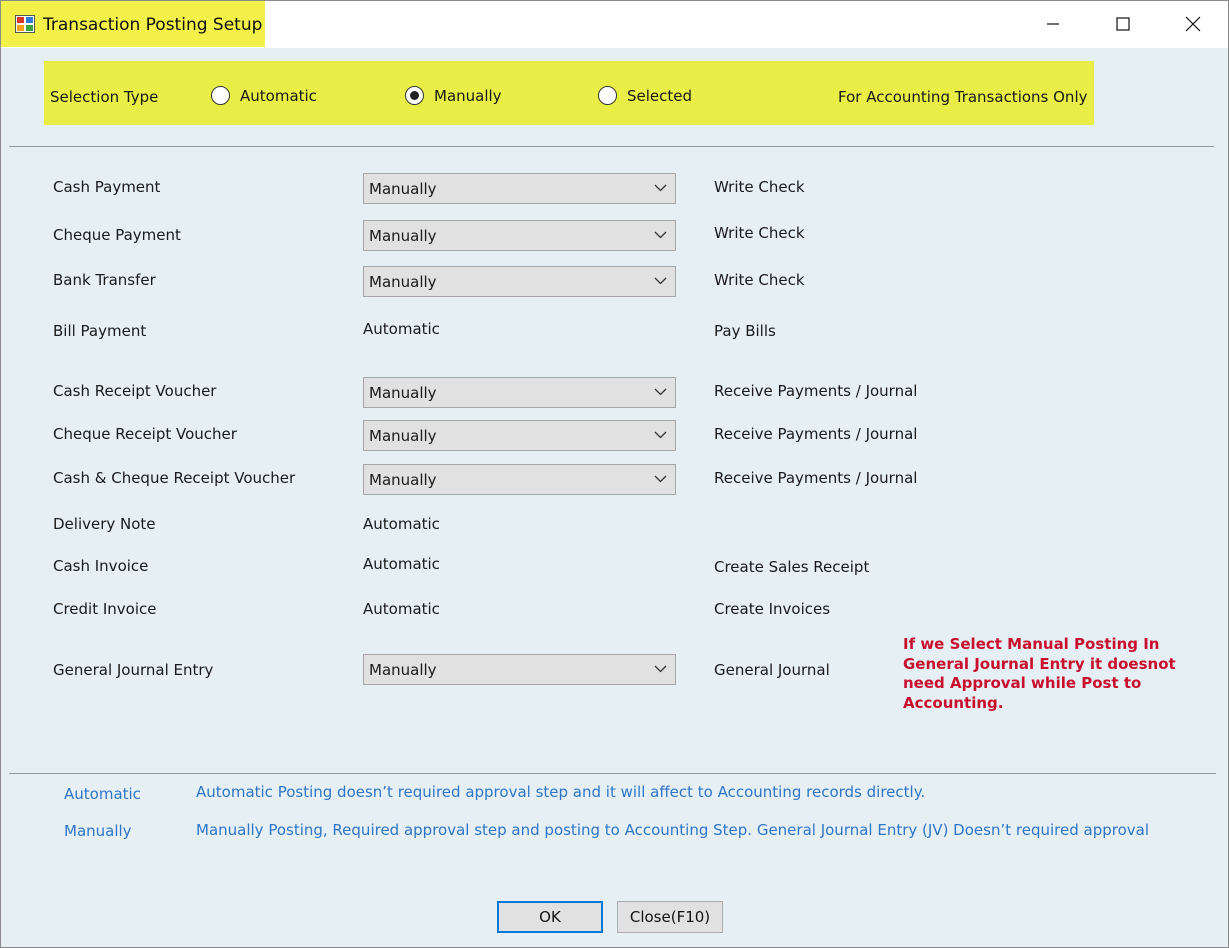 The width and height of the screenshot is (1229, 948). Describe the element at coordinates (816, 434) in the screenshot. I see `row-target-cheque-receipt-voucher: Receive Payments / Journal` at that location.